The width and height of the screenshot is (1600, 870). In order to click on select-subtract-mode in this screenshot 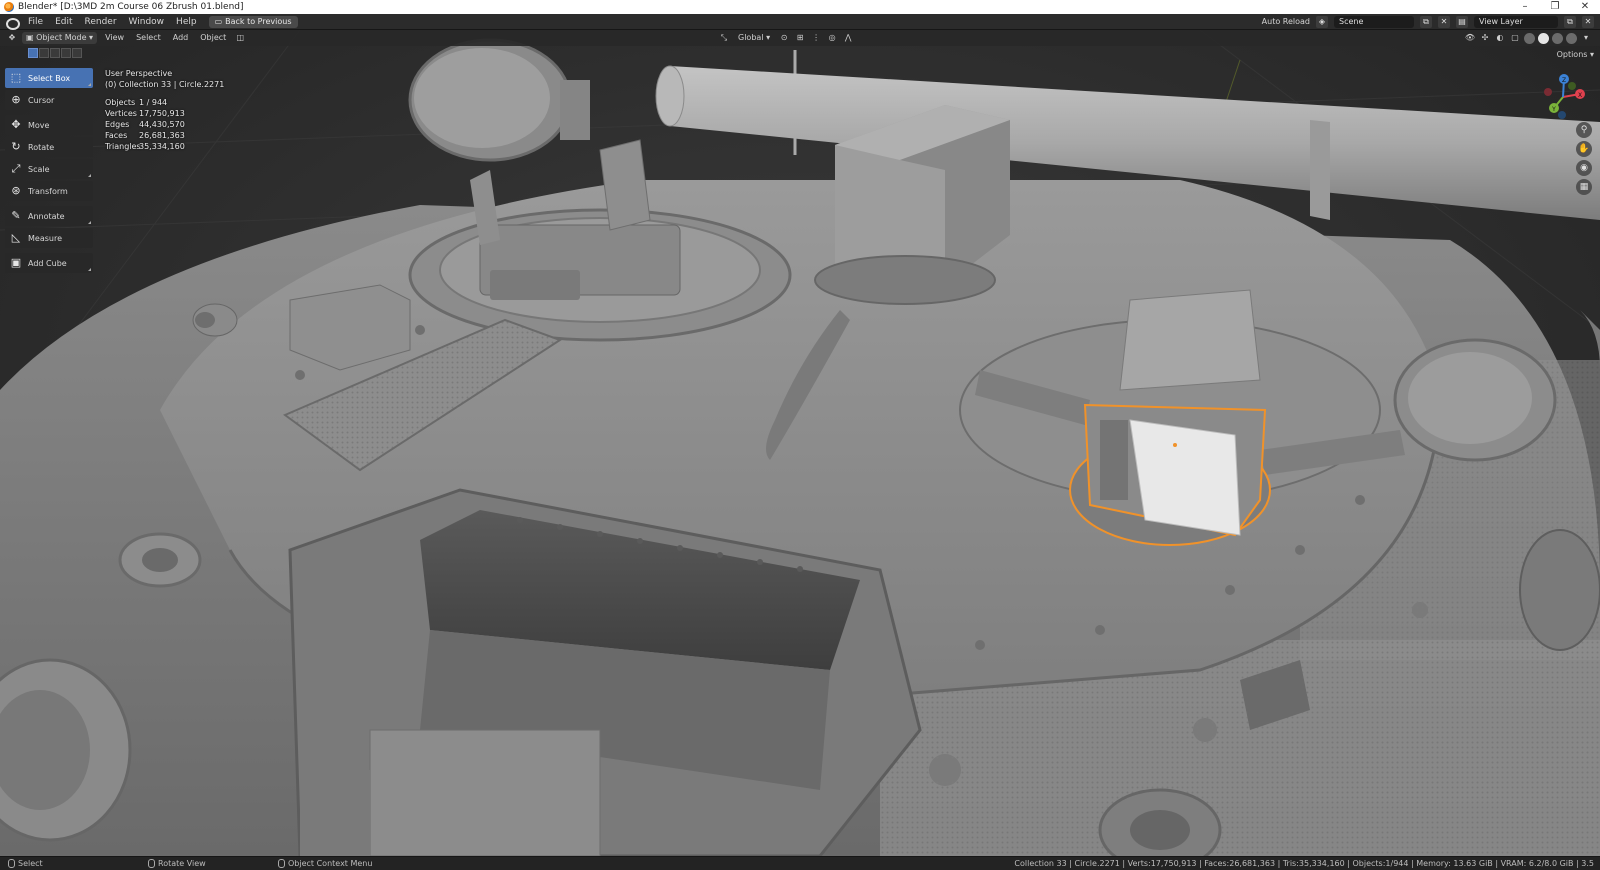, I will do `click(55, 53)`.